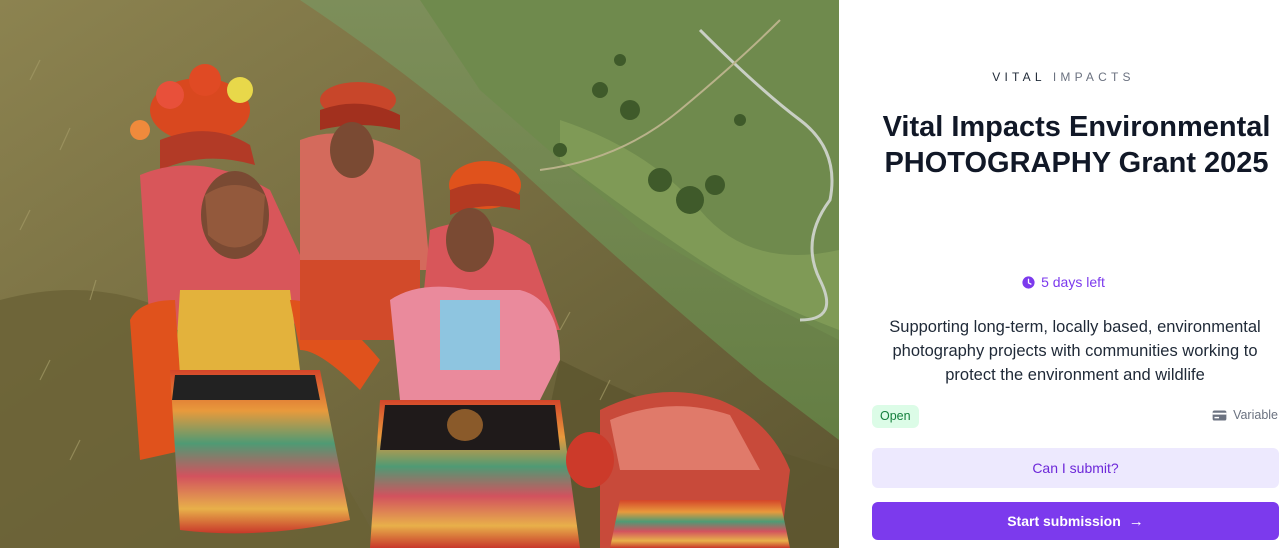  Describe the element at coordinates (1093, 77) in the screenshot. I see `logo-text-light: IMPACTS` at that location.